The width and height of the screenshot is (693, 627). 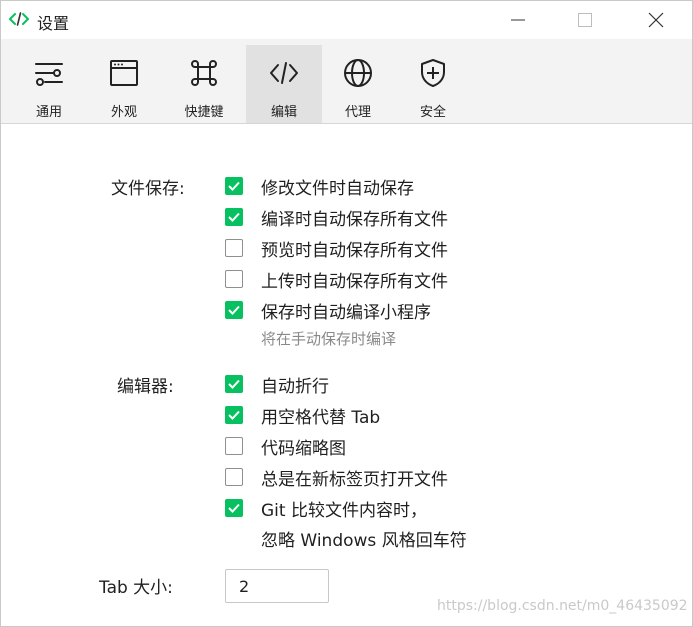 What do you see at coordinates (357, 112) in the screenshot?
I see `tab-label: 代理` at bounding box center [357, 112].